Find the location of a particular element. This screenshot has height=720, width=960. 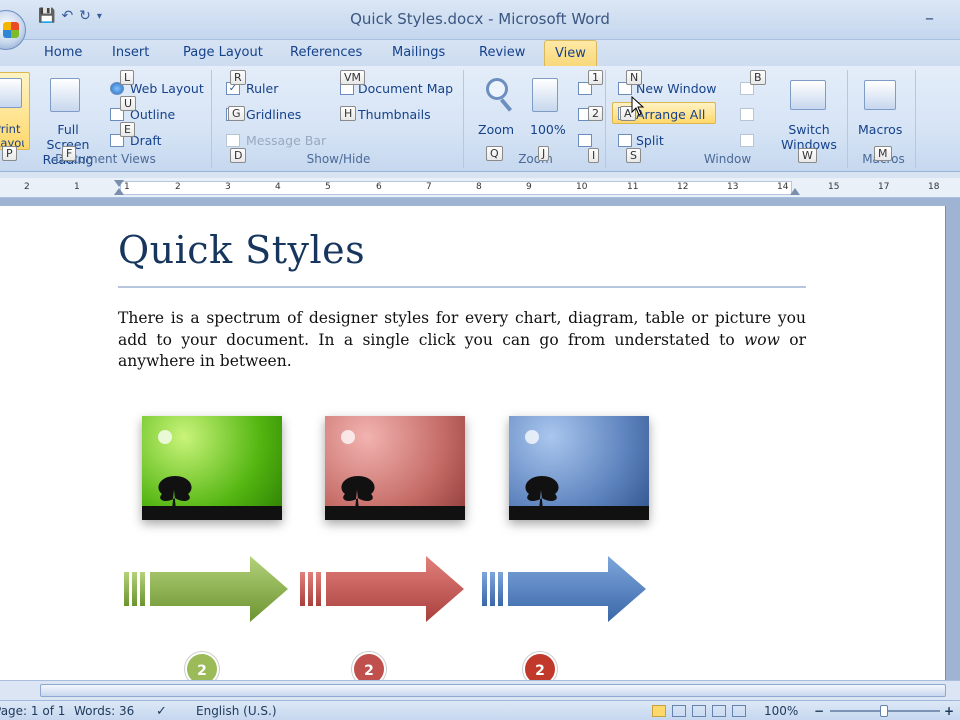

status-word-count: Words: 36 is located at coordinates (104, 711).